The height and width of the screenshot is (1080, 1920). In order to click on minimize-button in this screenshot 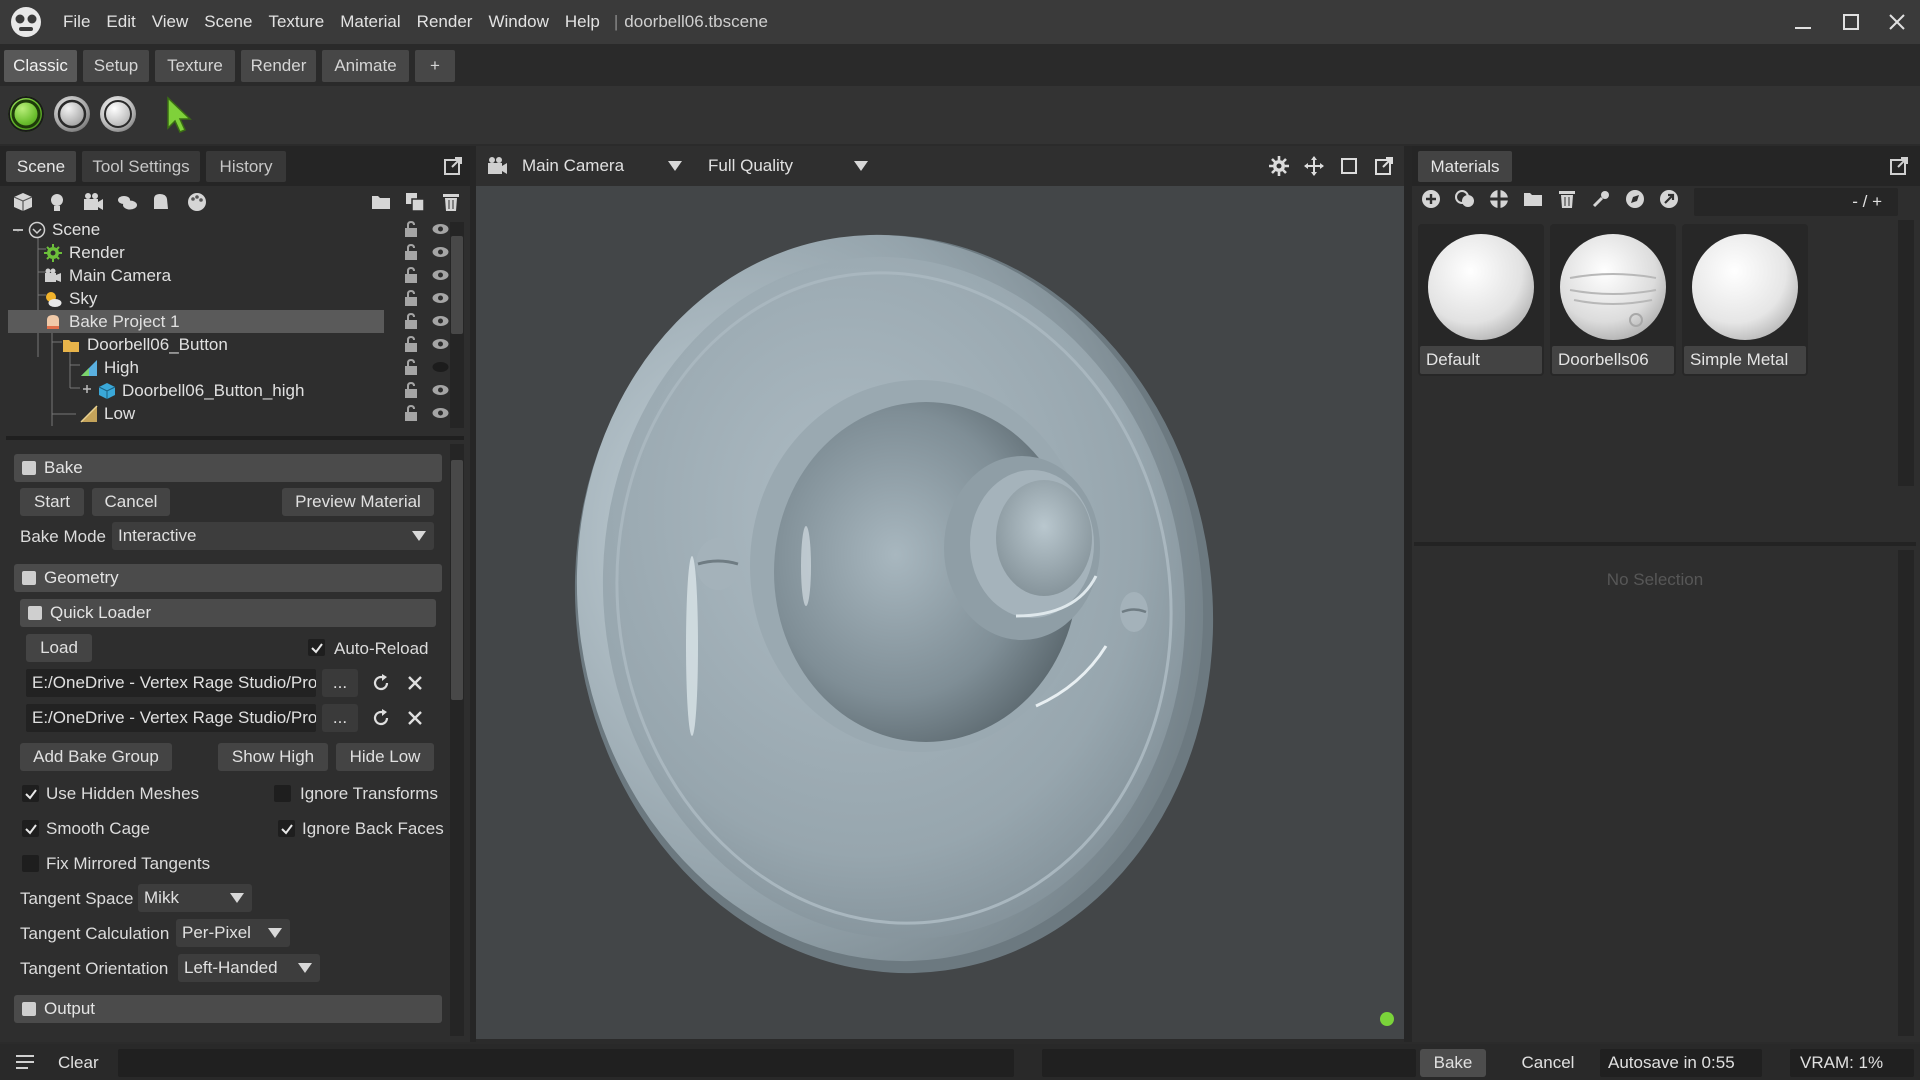, I will do `click(1803, 22)`.